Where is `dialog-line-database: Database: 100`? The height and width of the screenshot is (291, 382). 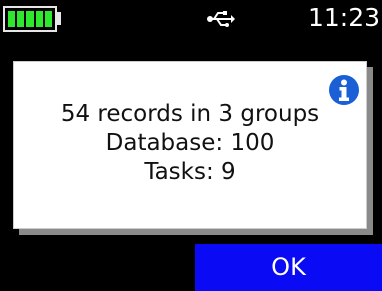 dialog-line-database: Database: 100 is located at coordinates (190, 143).